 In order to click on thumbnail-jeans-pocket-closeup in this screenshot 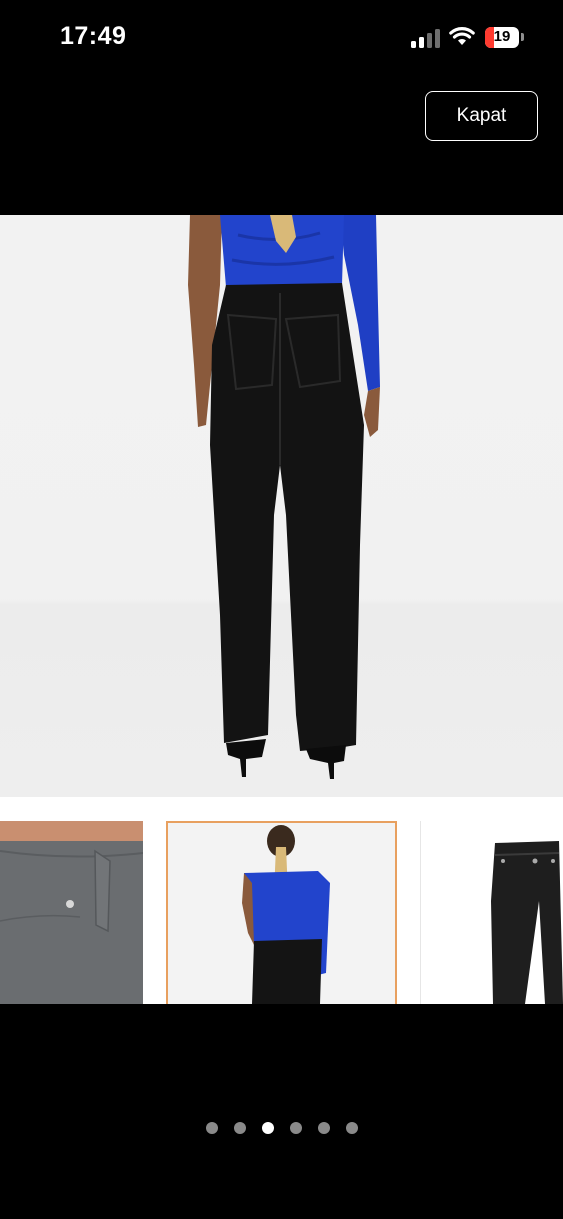, I will do `click(71, 912)`.